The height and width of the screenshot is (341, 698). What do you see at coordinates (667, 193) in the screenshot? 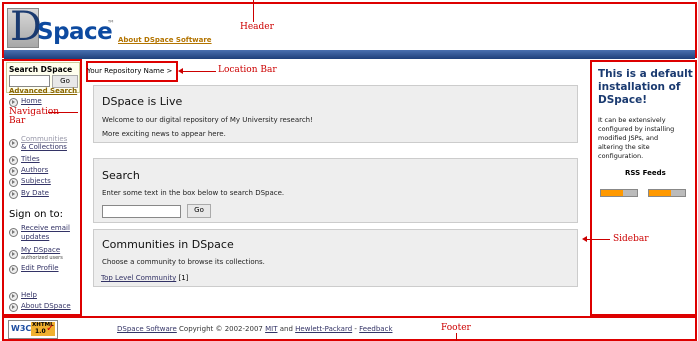
I see `rss-feed-2-icon` at bounding box center [667, 193].